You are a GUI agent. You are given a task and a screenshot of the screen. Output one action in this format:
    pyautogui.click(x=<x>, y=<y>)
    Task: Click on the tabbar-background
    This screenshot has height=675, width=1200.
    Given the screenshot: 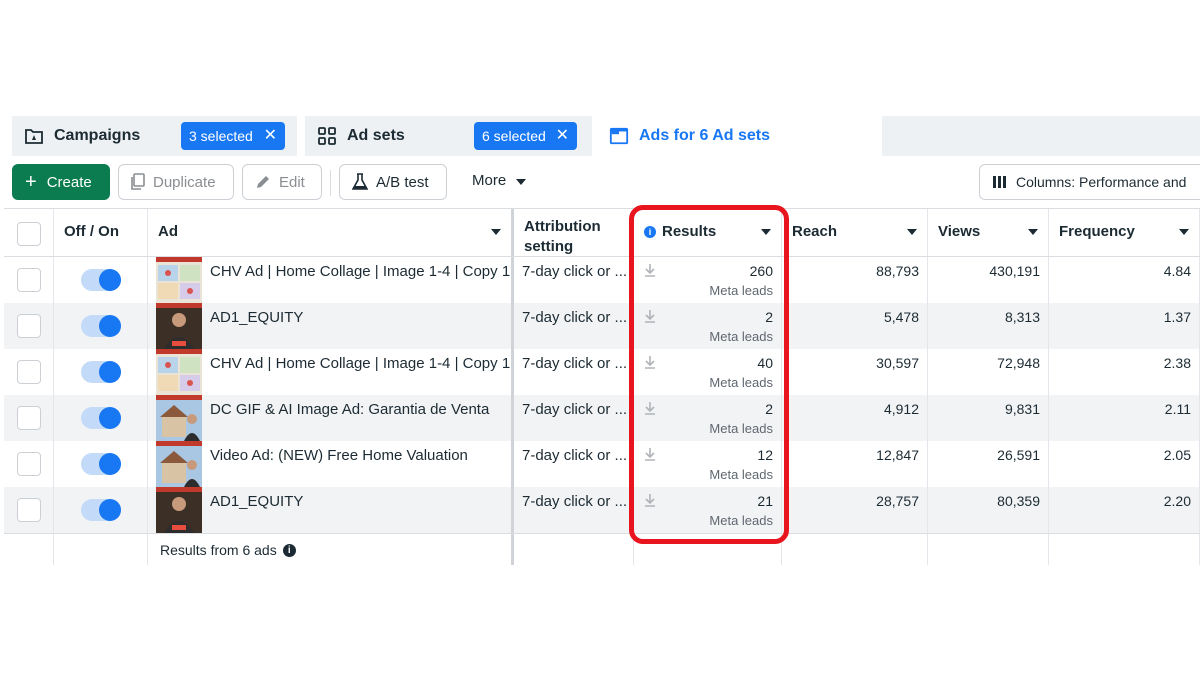 What is the action you would take?
    pyautogui.click(x=1041, y=136)
    